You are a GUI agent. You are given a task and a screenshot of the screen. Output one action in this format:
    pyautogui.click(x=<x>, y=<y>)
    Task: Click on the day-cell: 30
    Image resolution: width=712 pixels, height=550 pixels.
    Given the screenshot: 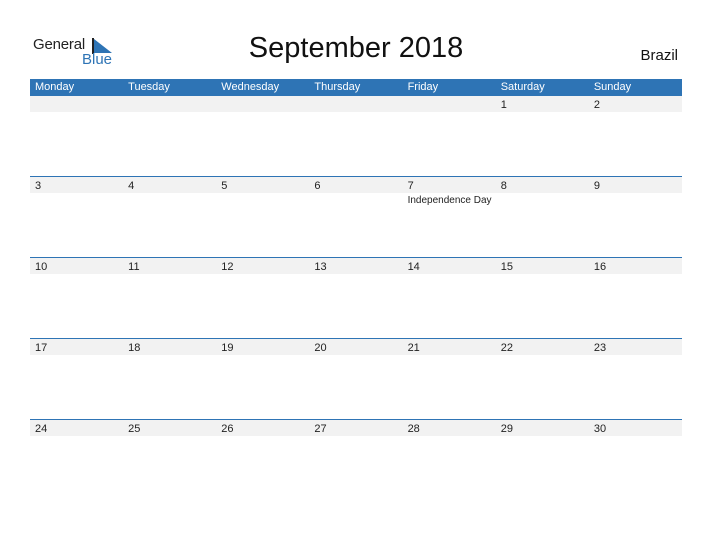 What is the action you would take?
    pyautogui.click(x=635, y=459)
    